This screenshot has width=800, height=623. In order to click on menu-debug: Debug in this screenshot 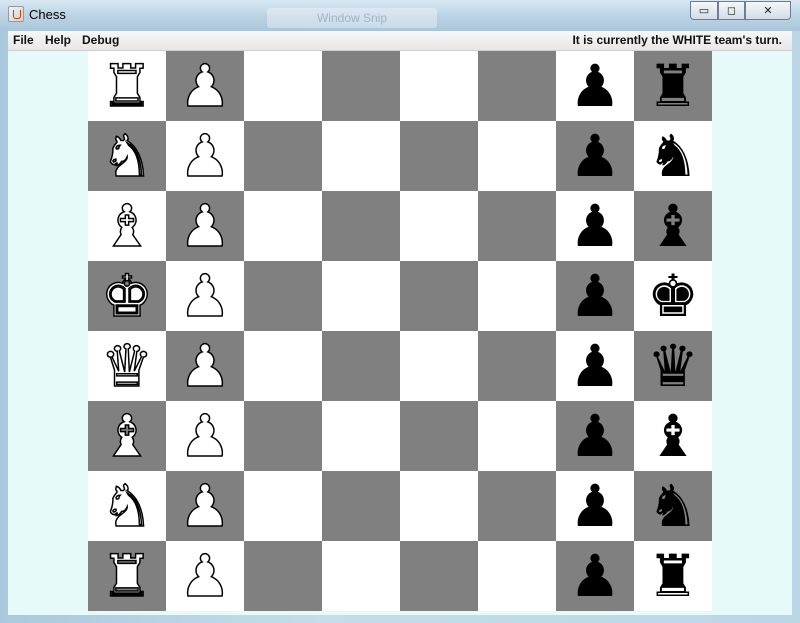, I will do `click(100, 40)`.